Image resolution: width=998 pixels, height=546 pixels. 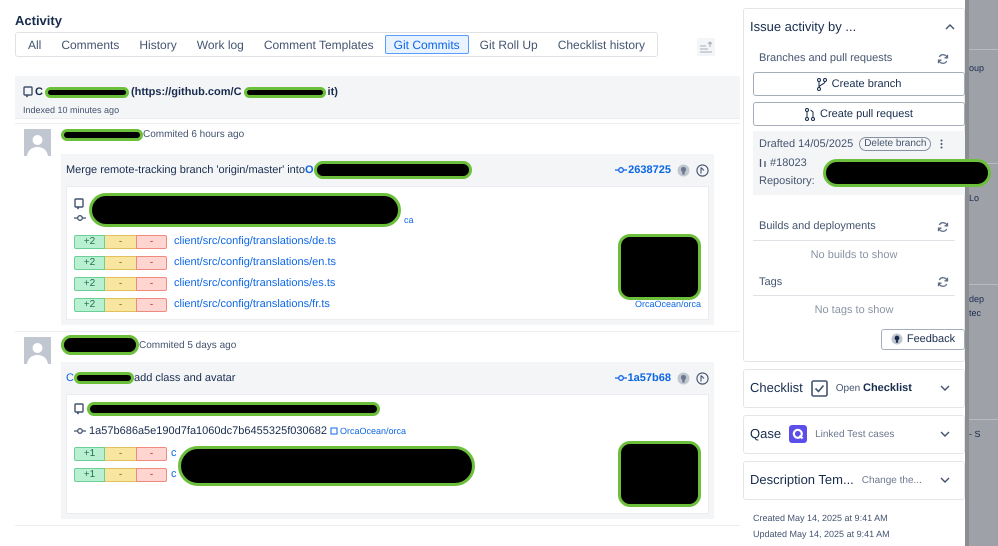 What do you see at coordinates (39, 92) in the screenshot?
I see `repository-name: C` at bounding box center [39, 92].